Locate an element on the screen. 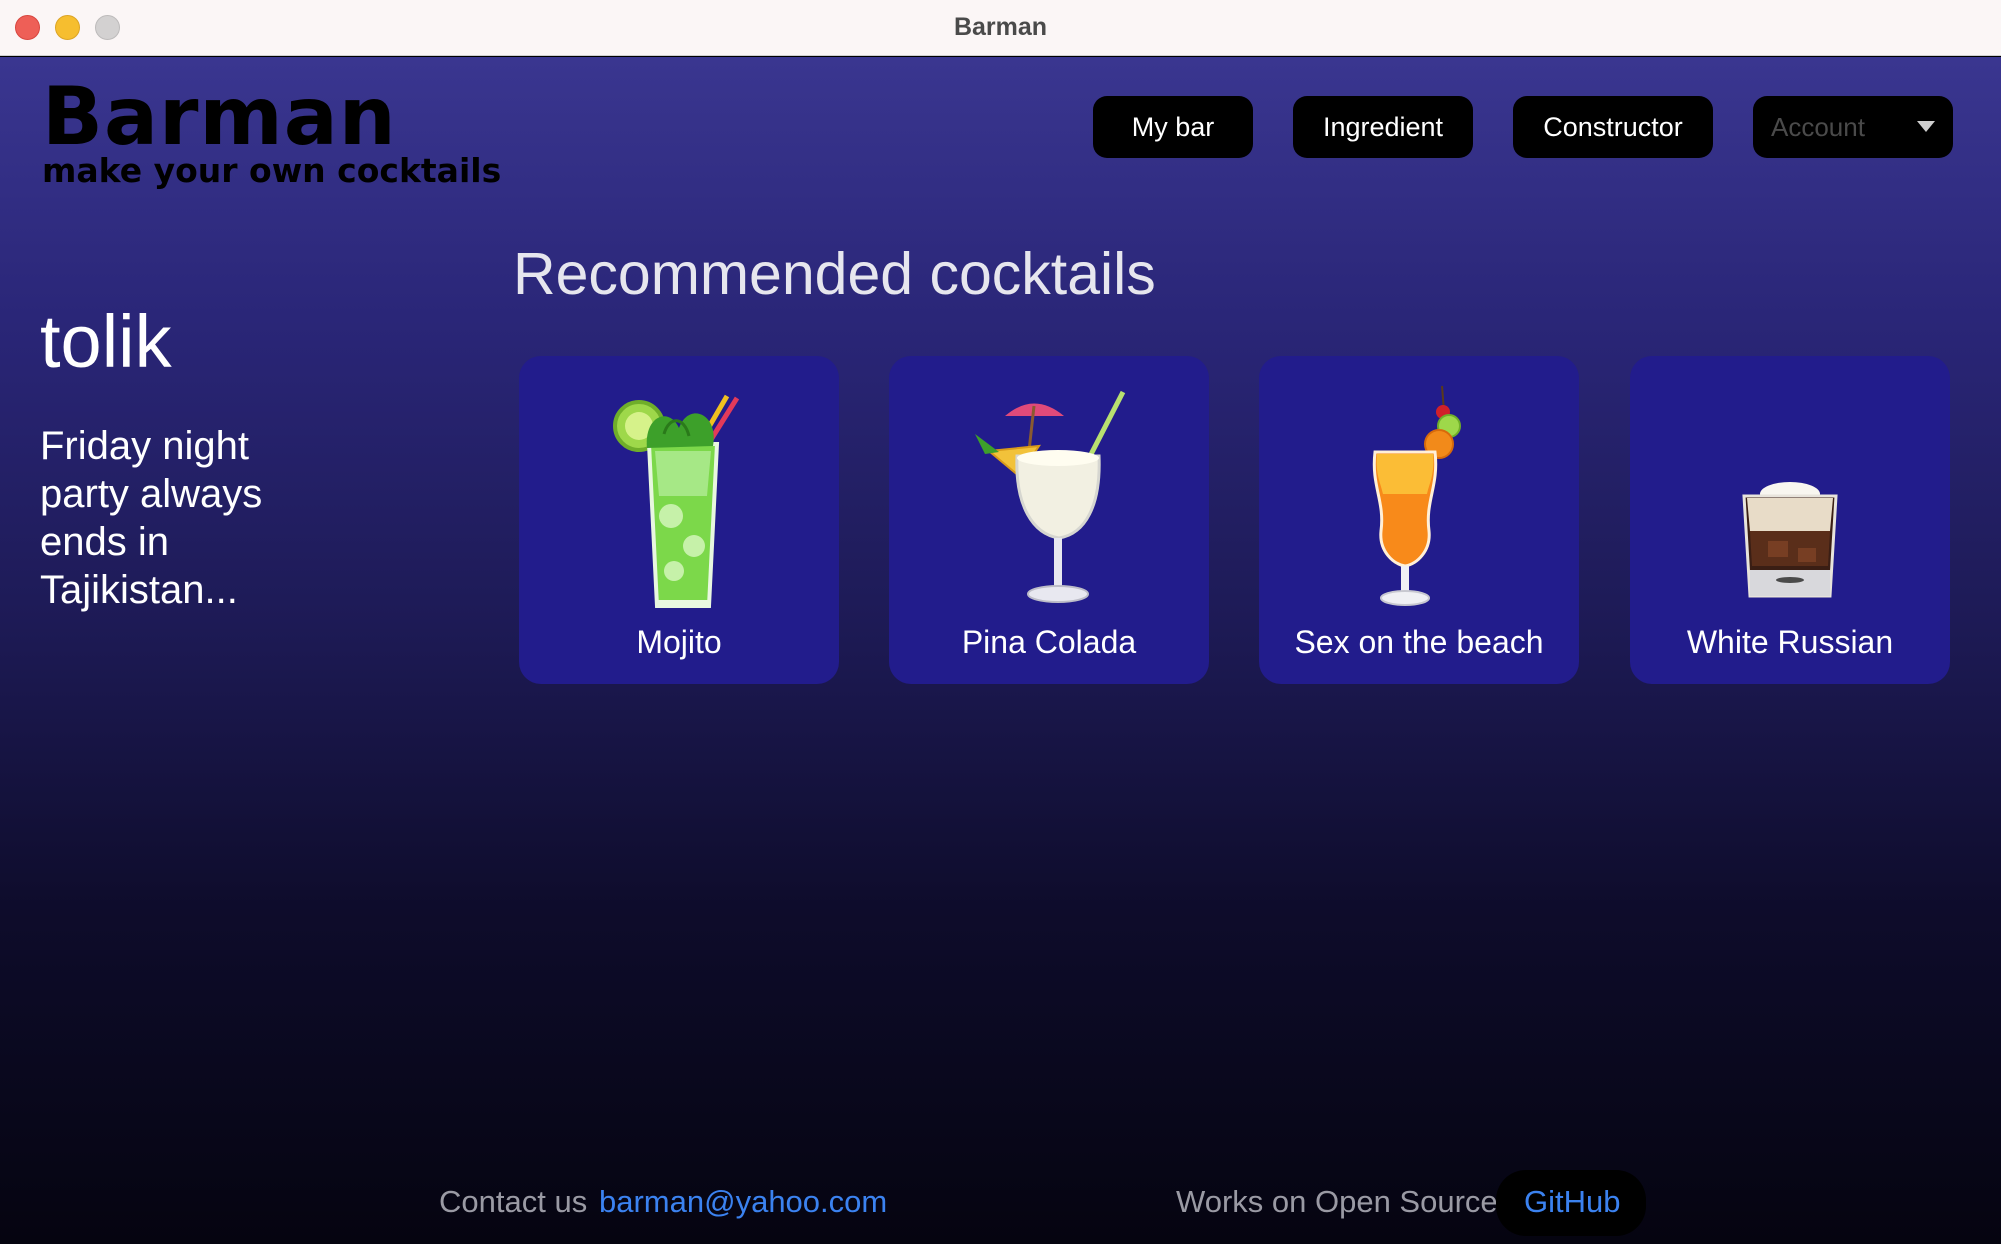 The image size is (2001, 1244). lowball-glass-icon is located at coordinates (1790, 540).